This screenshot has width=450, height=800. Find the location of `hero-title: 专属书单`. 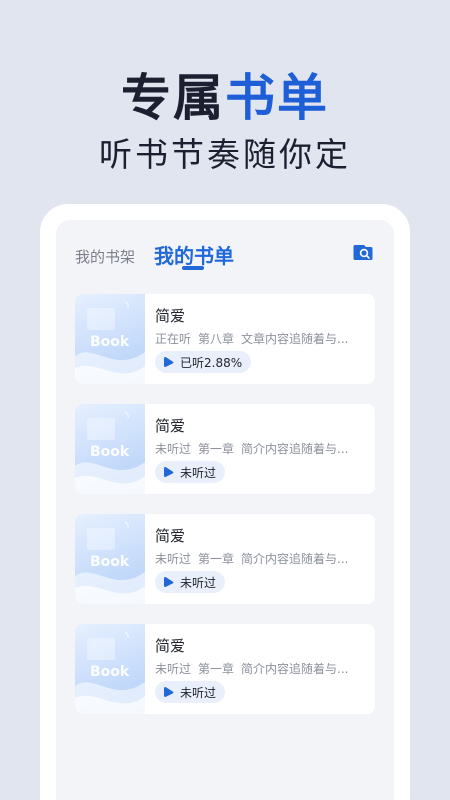

hero-title: 专属书单 is located at coordinates (225, 94).